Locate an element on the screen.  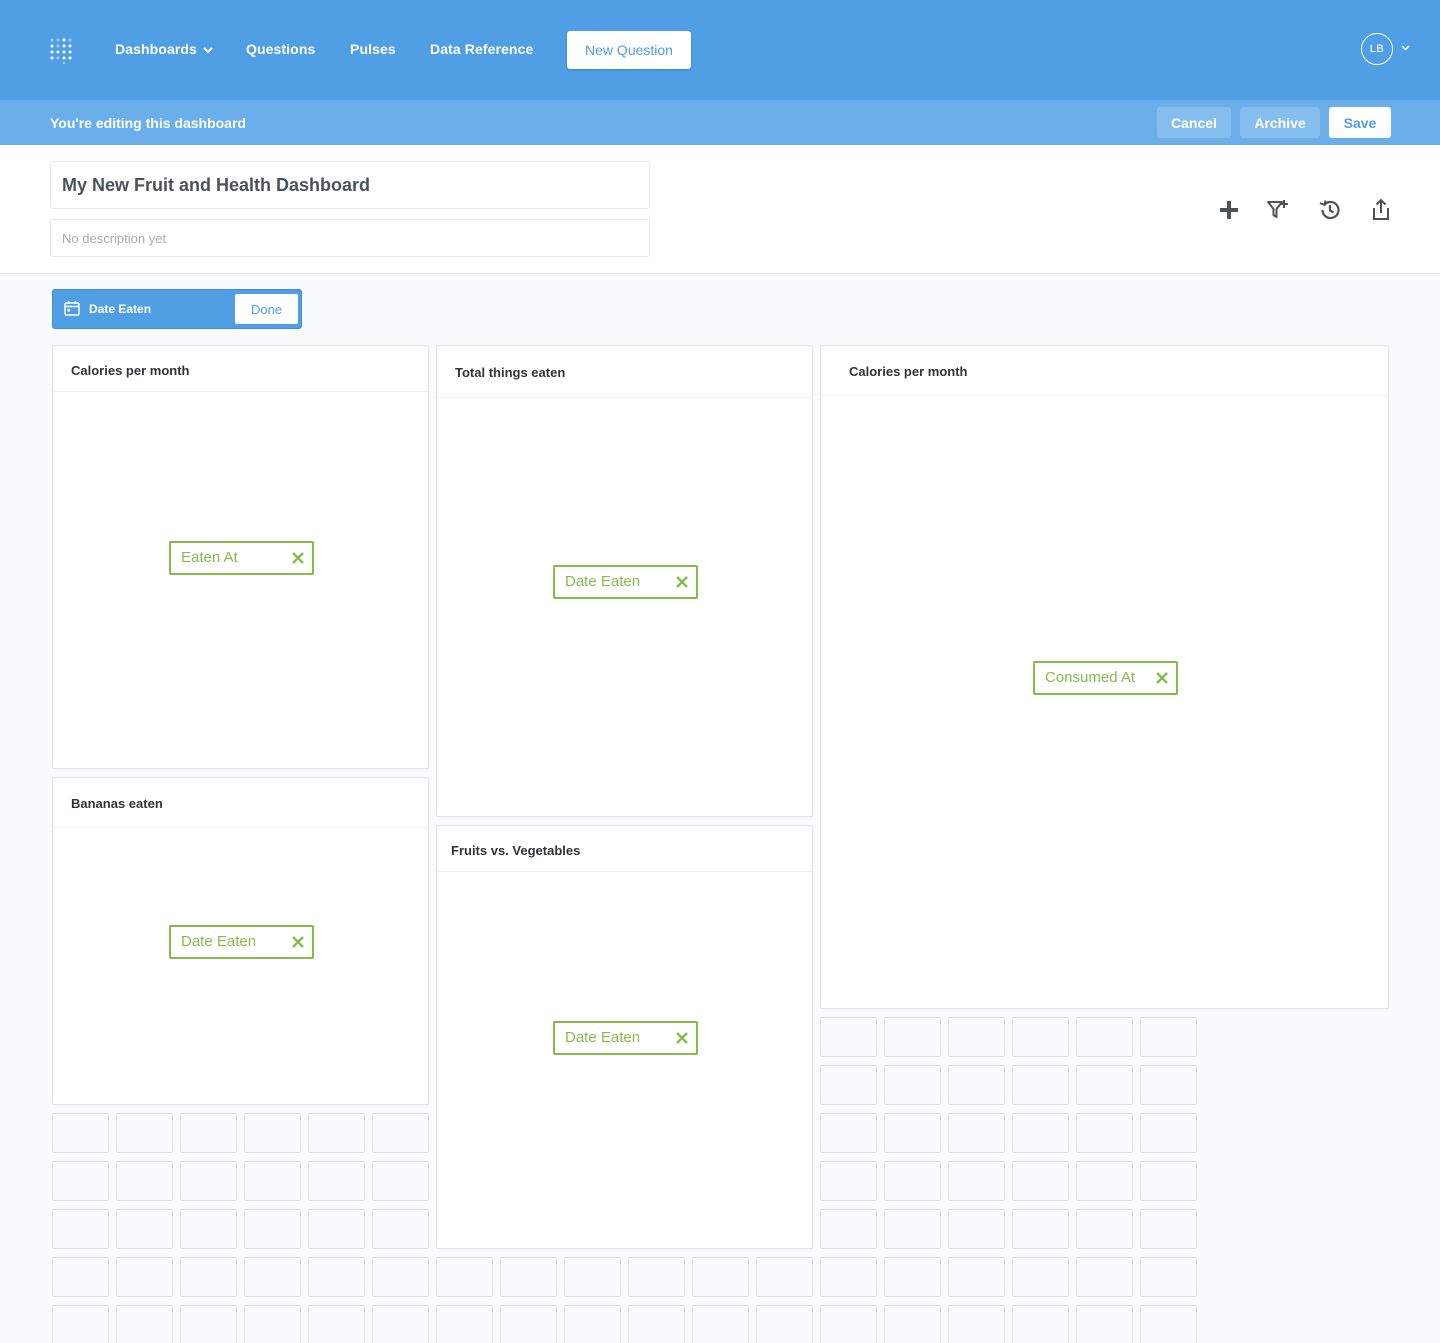
dashboard-title-input is located at coordinates (350, 185).